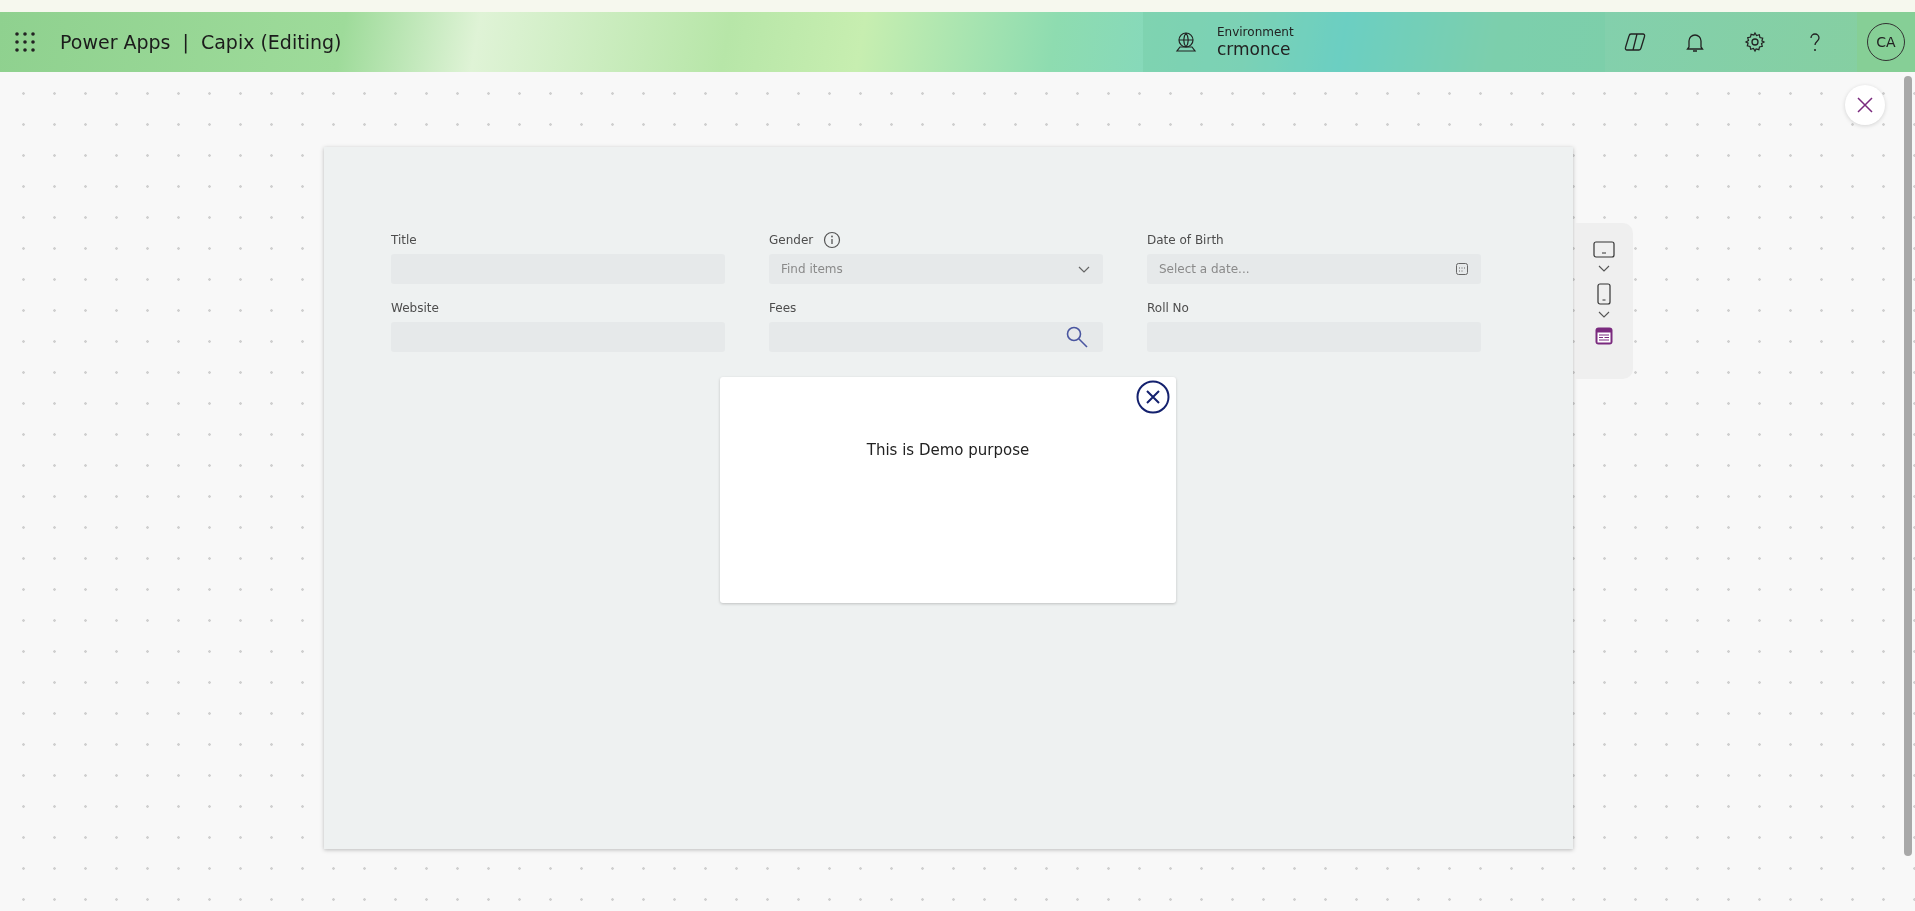 This screenshot has width=1915, height=911. I want to click on settings-icon, so click(1755, 42).